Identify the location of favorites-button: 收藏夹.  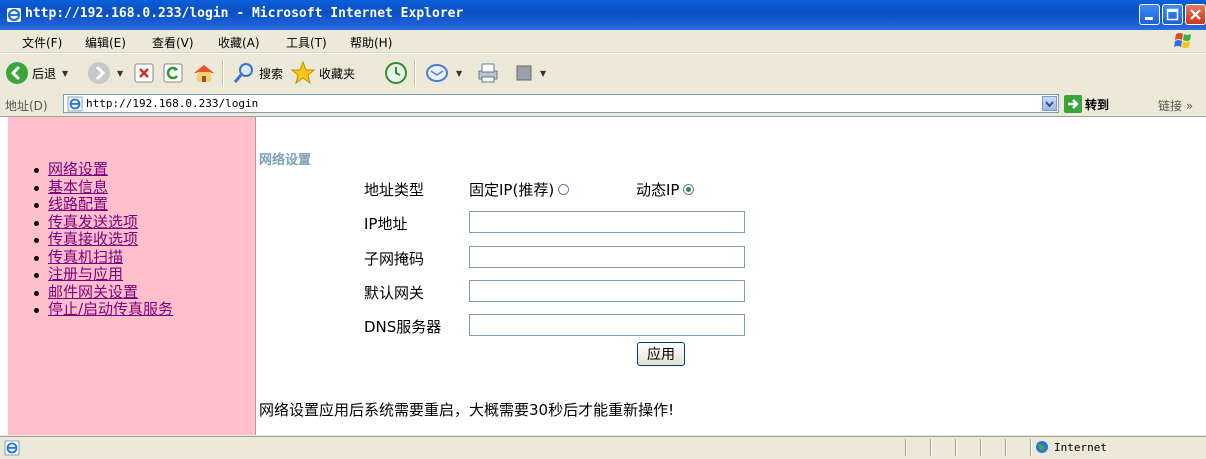
(322, 73).